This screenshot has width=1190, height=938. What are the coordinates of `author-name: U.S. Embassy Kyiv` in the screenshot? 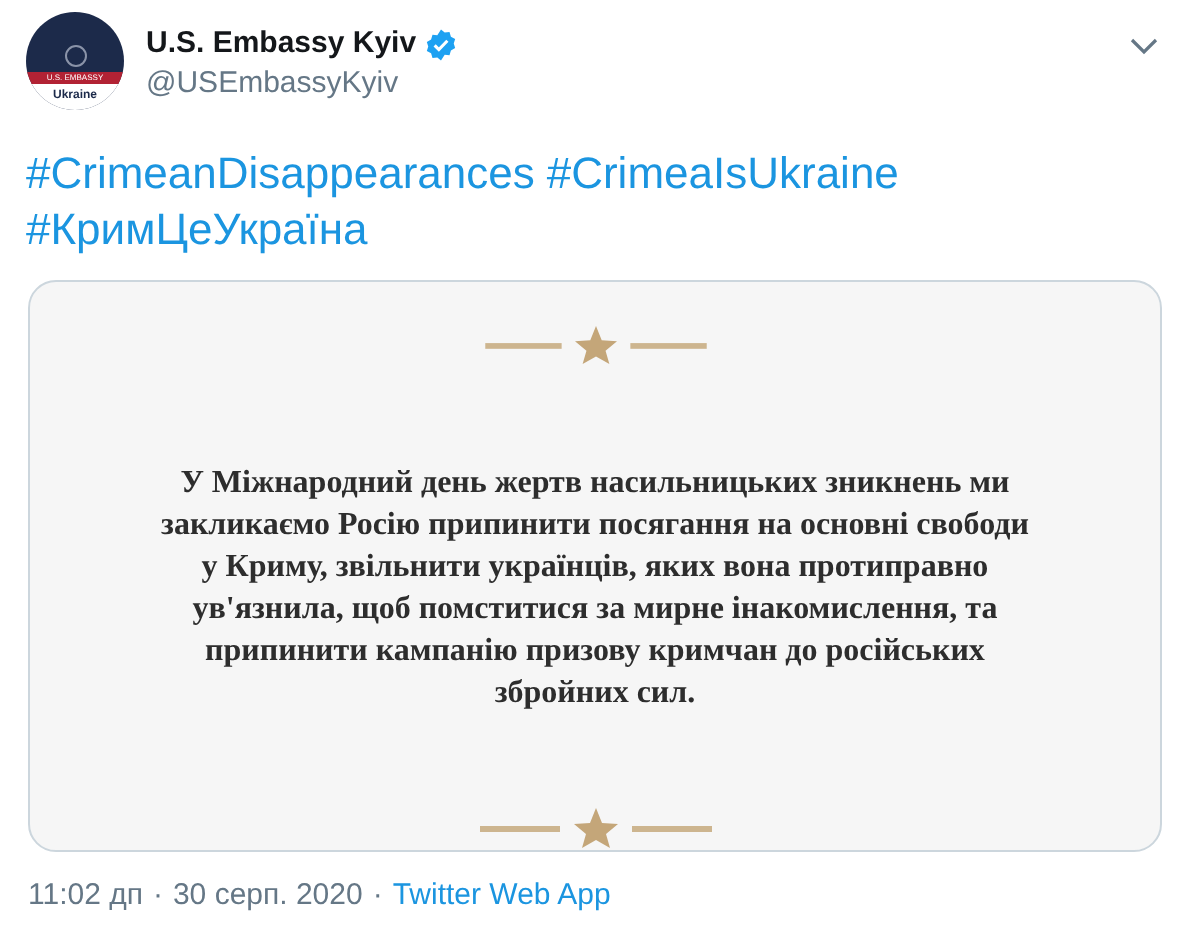 It's located at (281, 44).